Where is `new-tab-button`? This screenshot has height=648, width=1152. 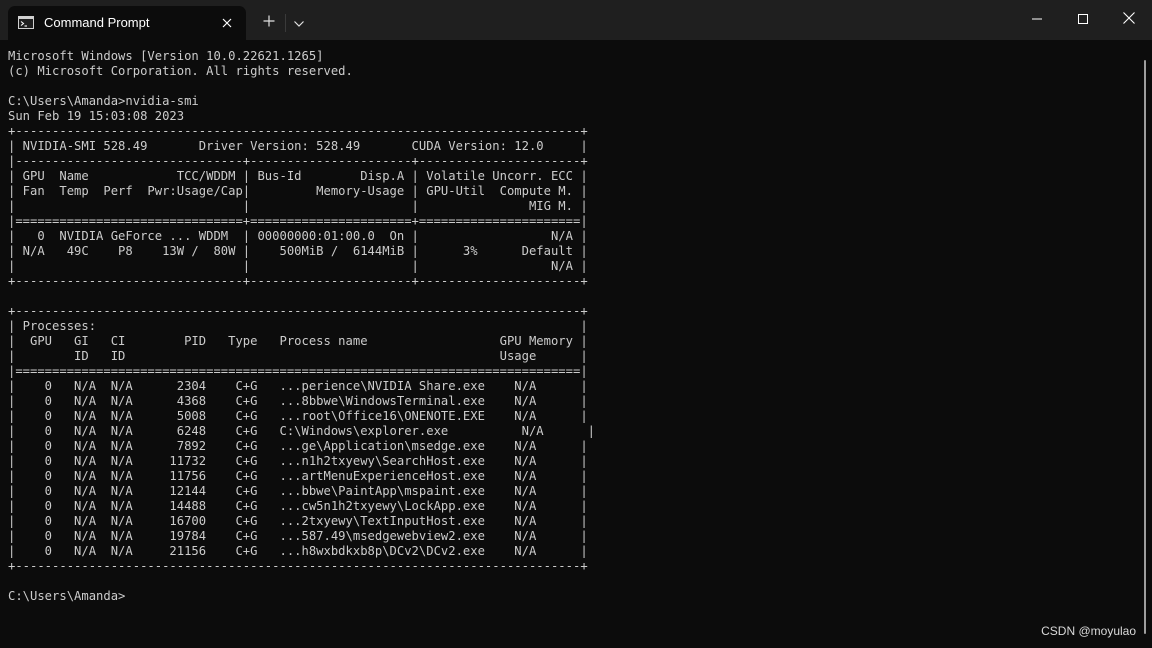
new-tab-button is located at coordinates (269, 23).